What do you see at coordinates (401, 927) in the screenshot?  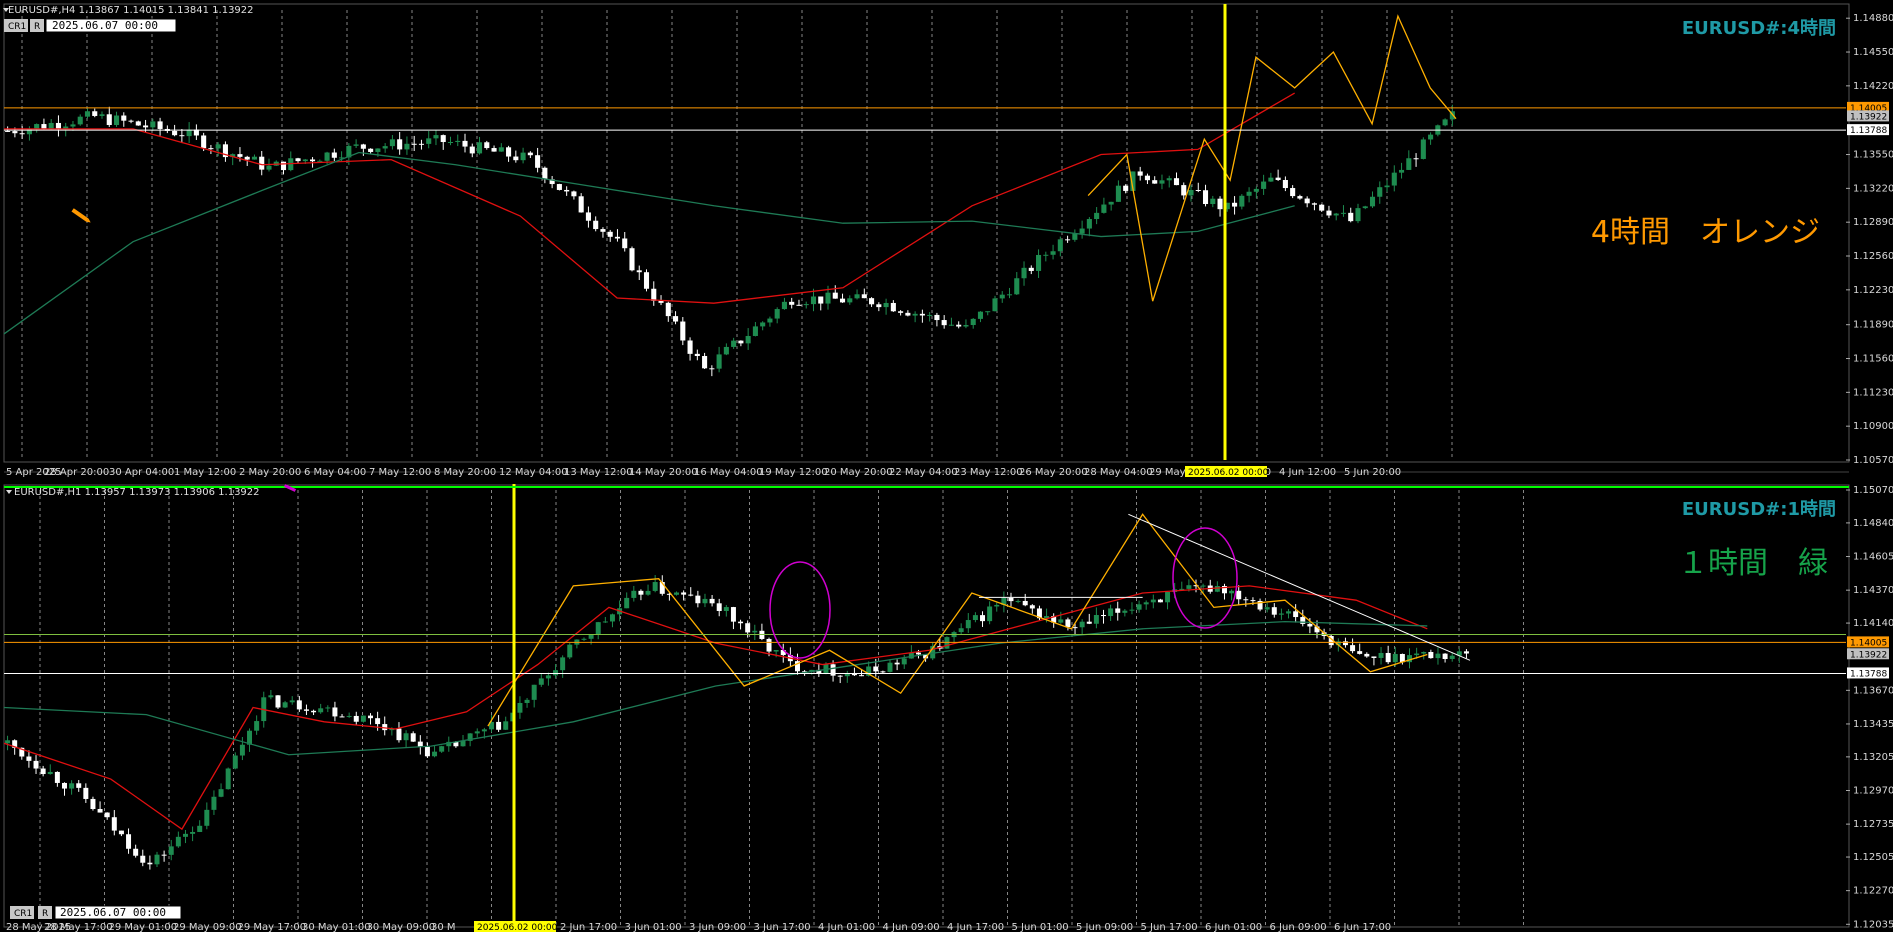 I see `x-tick-label: 30 May 09:00` at bounding box center [401, 927].